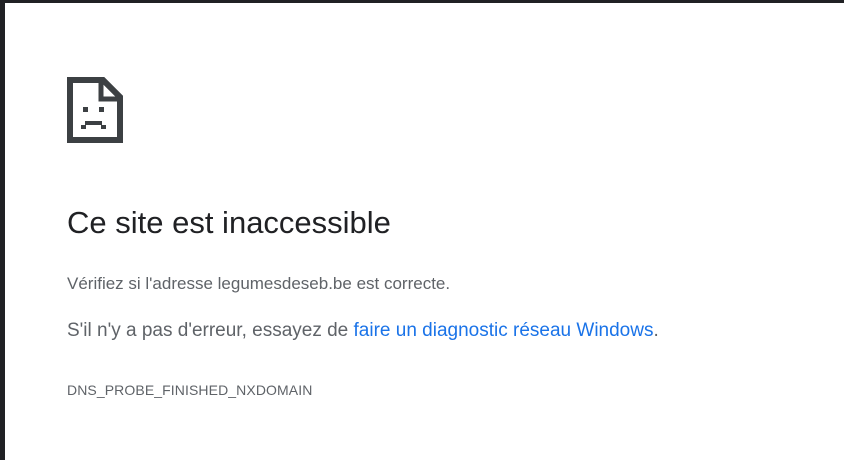 The width and height of the screenshot is (844, 460). What do you see at coordinates (210, 330) in the screenshot?
I see `suggestion-text: S'il n'y a pas d'erreur, essayez de` at bounding box center [210, 330].